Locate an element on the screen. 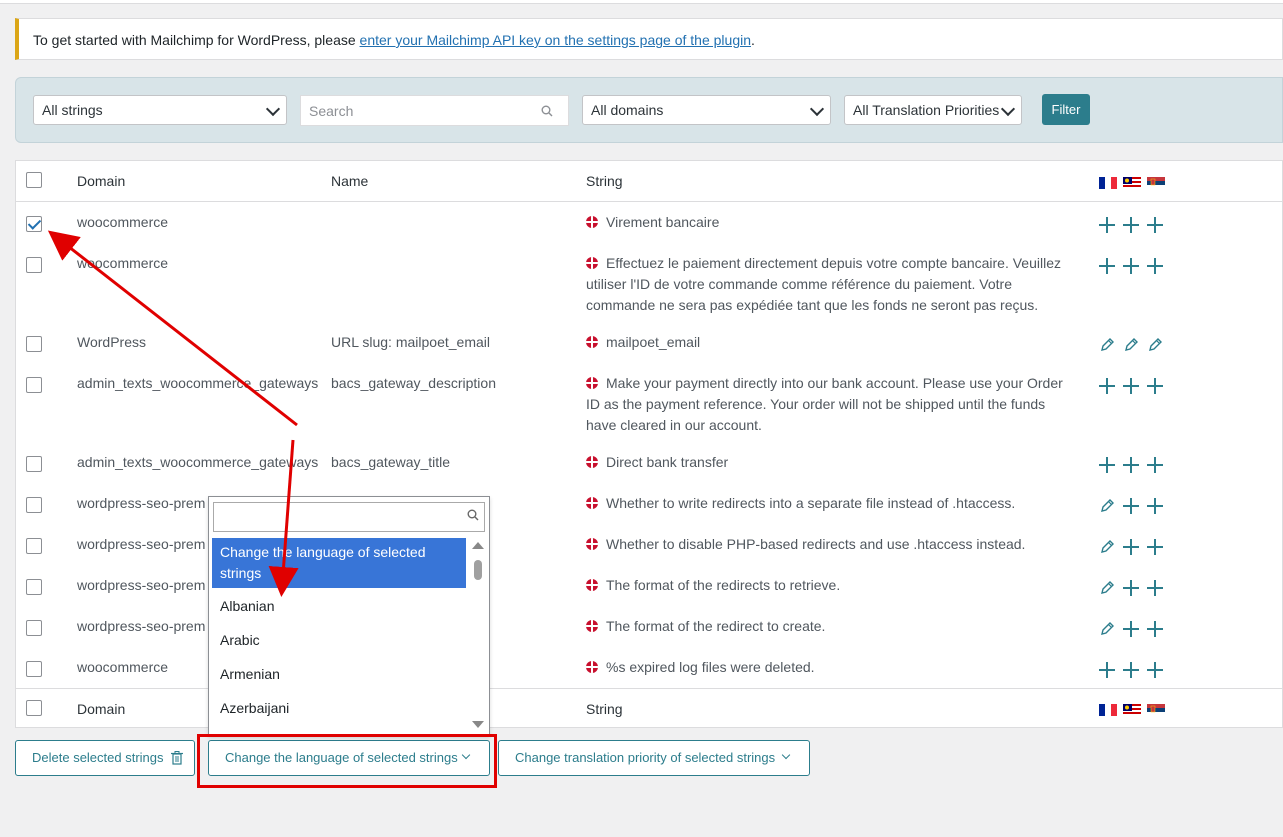 This screenshot has width=1283, height=837. string-footer: String is located at coordinates (604, 709).